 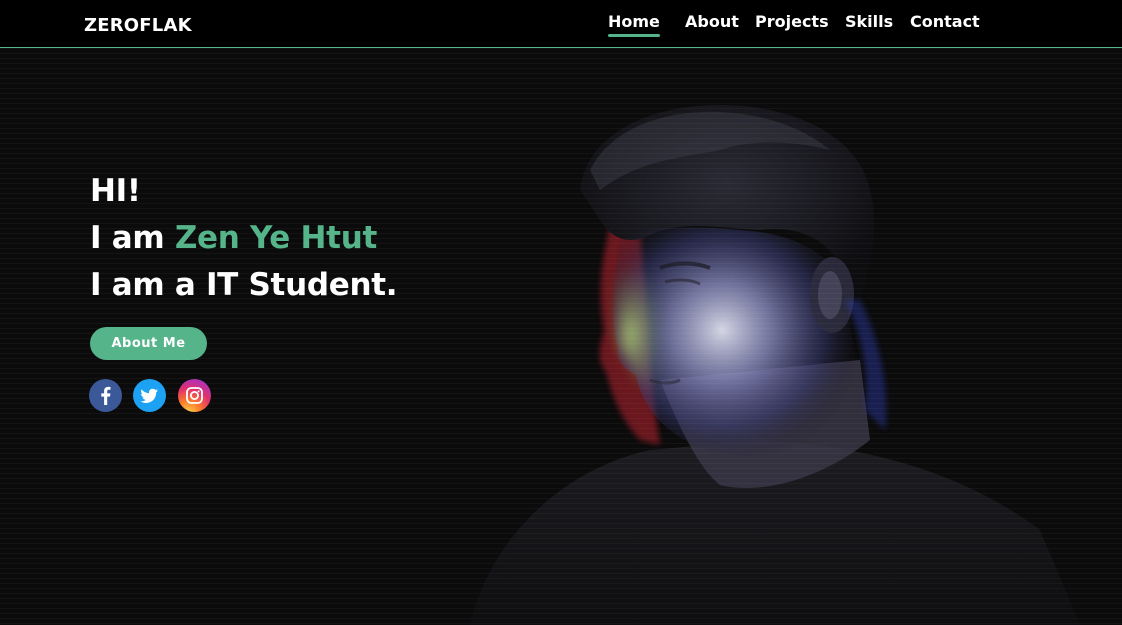 I want to click on active-nav-indicator, so click(x=634, y=35).